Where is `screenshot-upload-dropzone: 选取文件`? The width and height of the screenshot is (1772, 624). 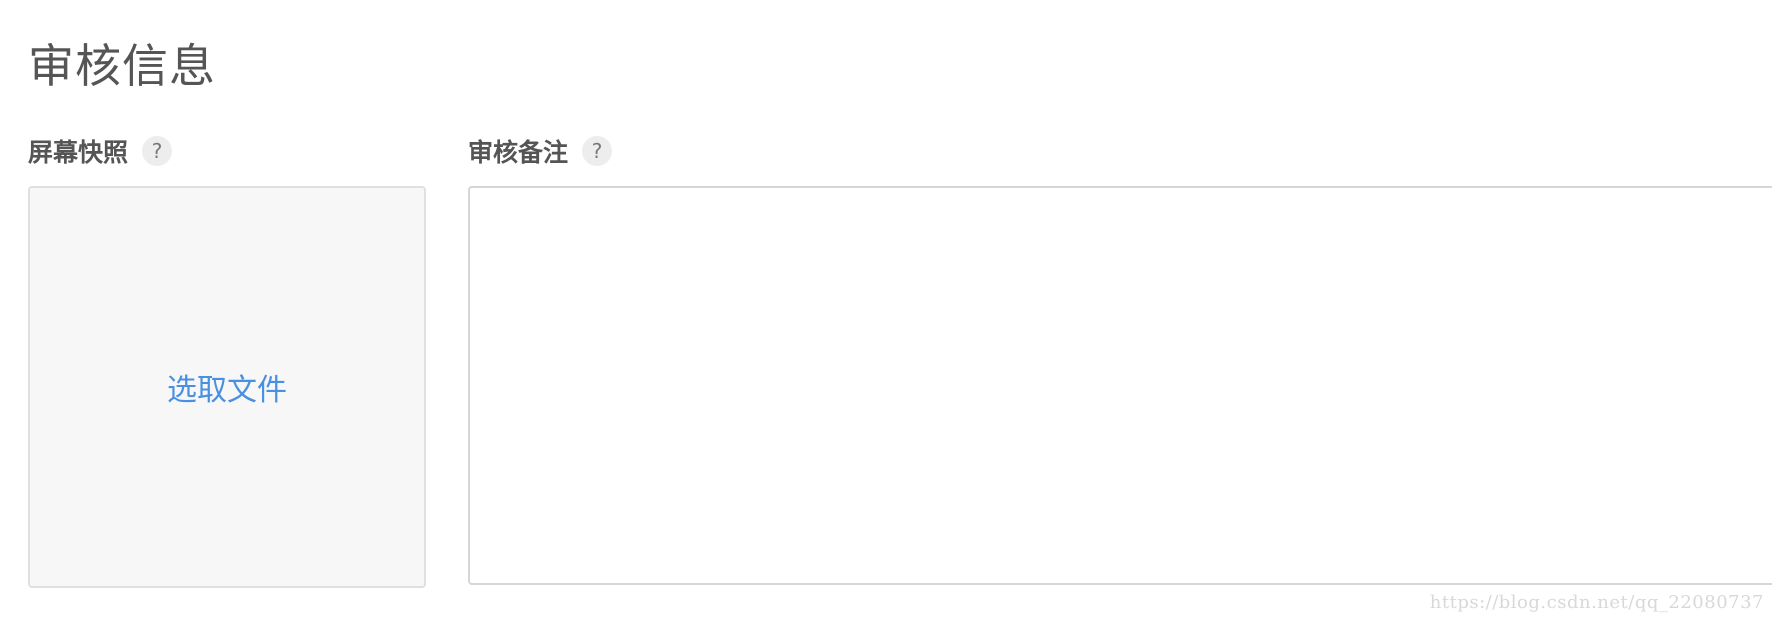
screenshot-upload-dropzone: 选取文件 is located at coordinates (227, 387).